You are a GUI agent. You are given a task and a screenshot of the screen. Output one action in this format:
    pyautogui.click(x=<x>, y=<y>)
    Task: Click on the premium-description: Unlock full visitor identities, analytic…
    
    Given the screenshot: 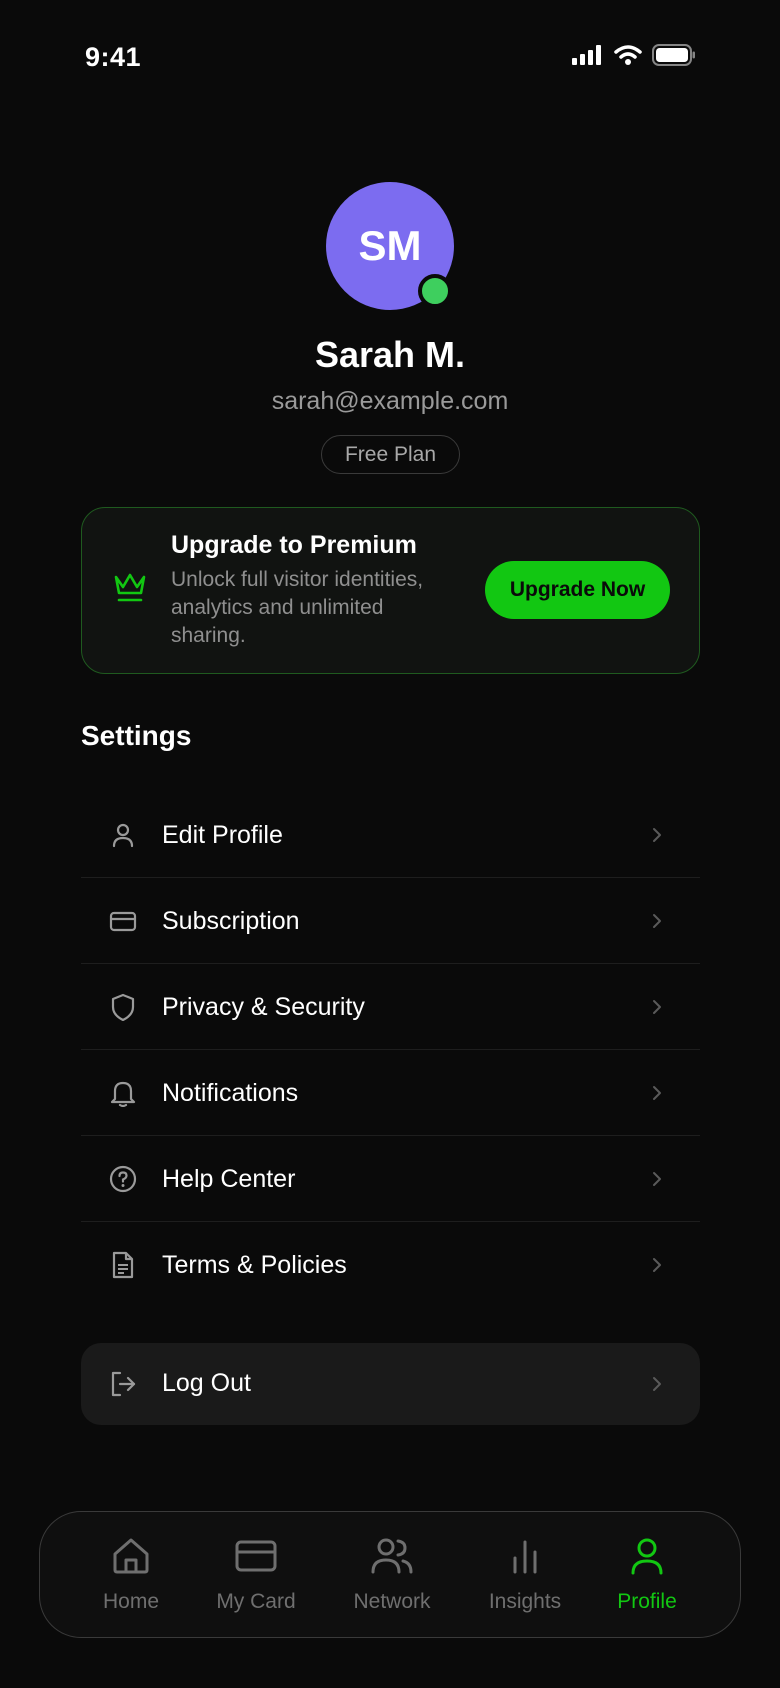 What is the action you would take?
    pyautogui.click(x=297, y=607)
    